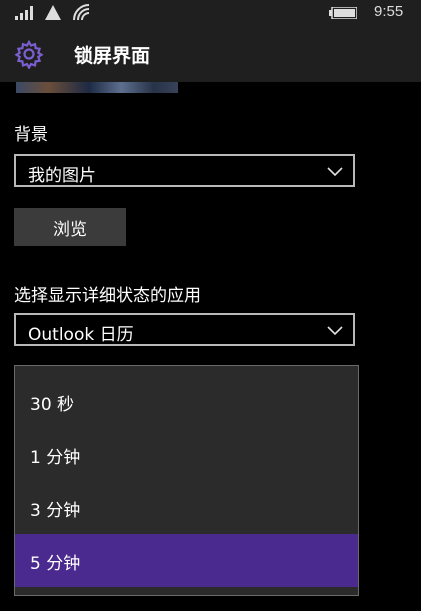 This screenshot has width=421, height=611. I want to click on timeout-option-3min: 3 分钟, so click(186, 507).